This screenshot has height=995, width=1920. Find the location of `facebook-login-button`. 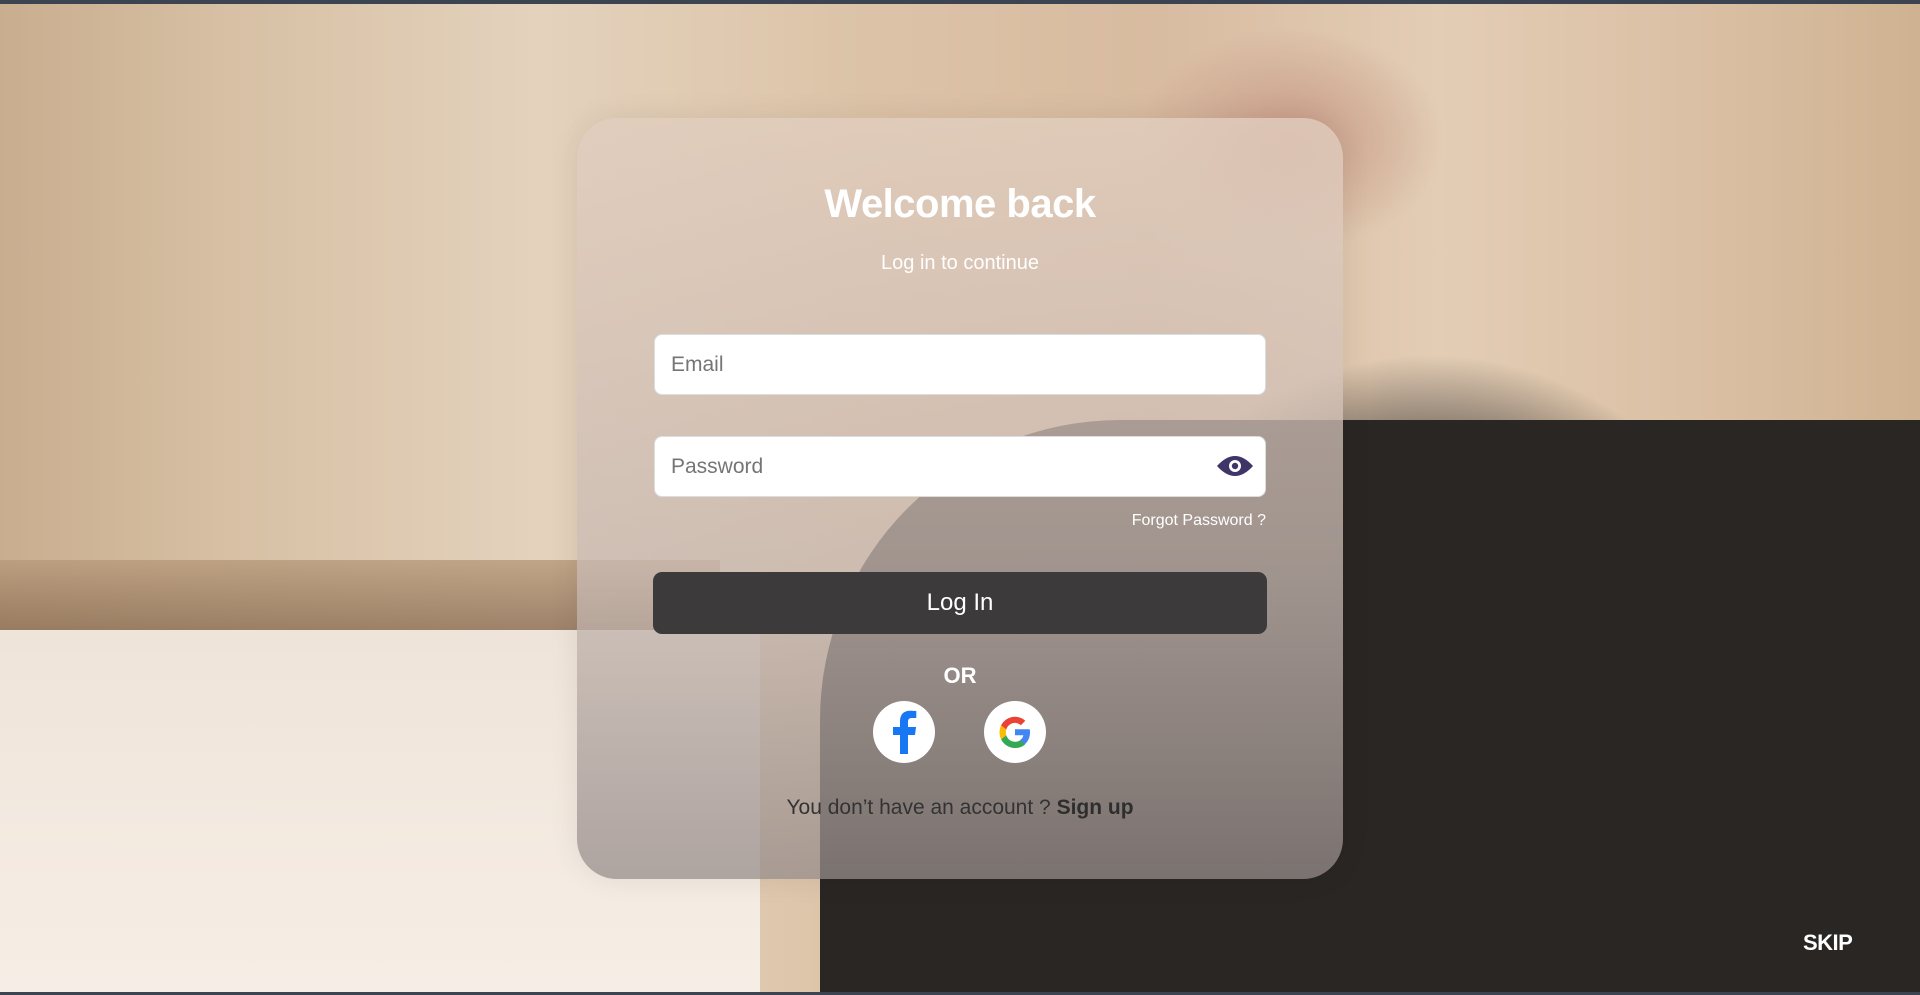

facebook-login-button is located at coordinates (904, 732).